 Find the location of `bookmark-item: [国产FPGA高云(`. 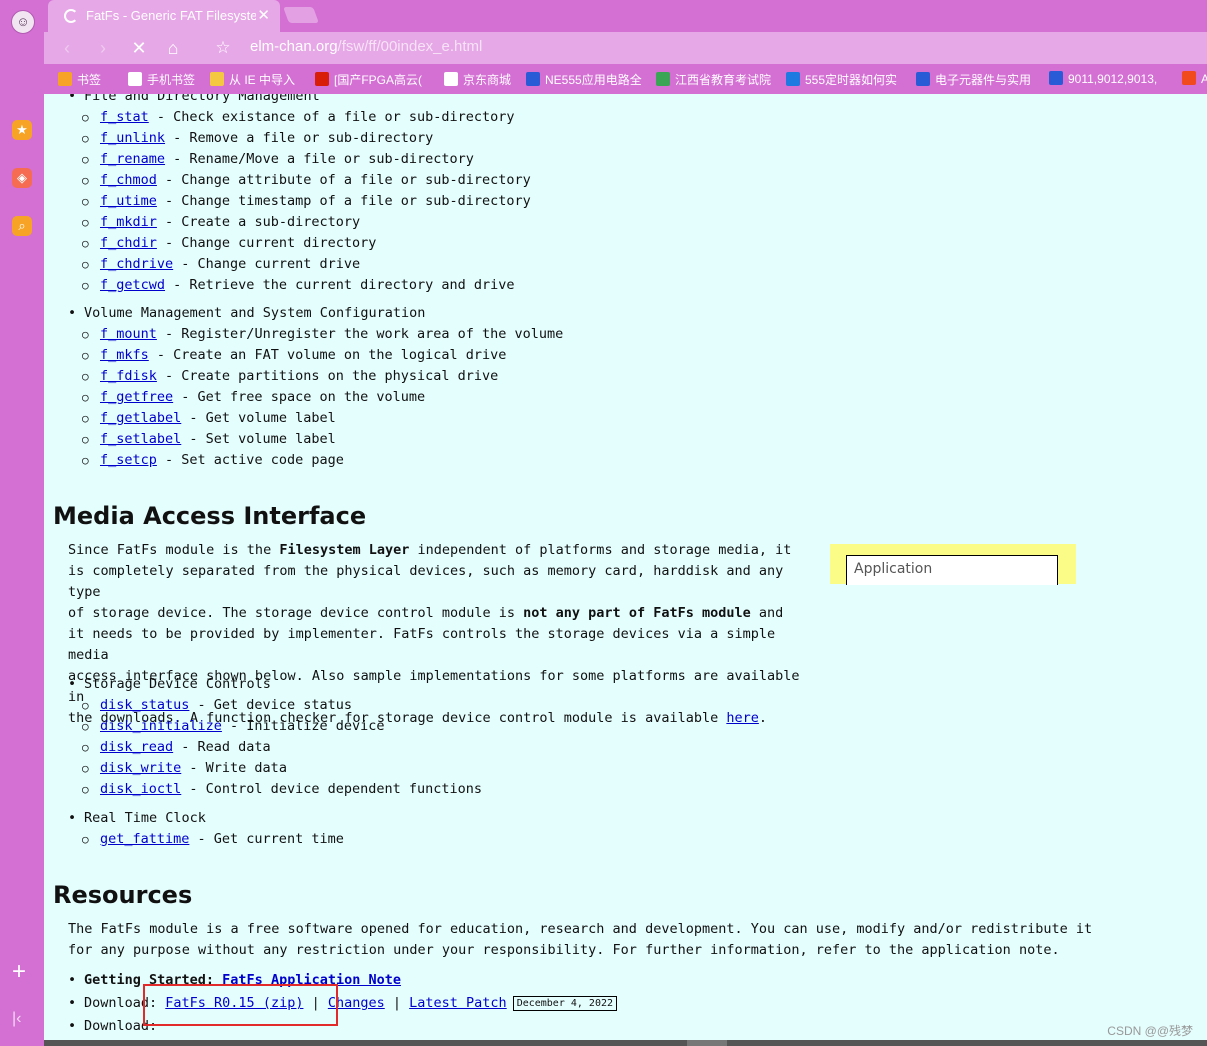

bookmark-item: [国产FPGA高云( is located at coordinates (368, 79).